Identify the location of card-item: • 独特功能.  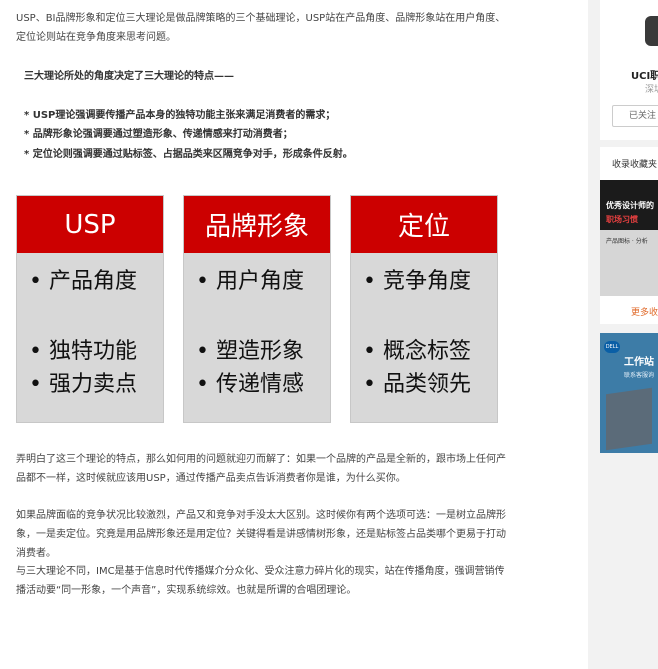
(83, 351).